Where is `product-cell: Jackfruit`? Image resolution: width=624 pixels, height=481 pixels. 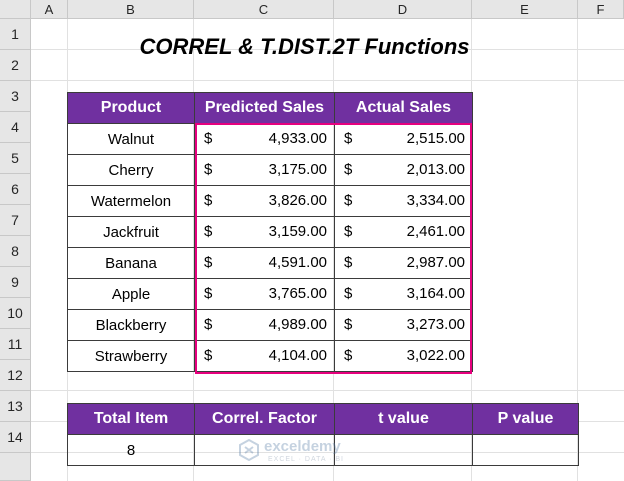 product-cell: Jackfruit is located at coordinates (131, 232).